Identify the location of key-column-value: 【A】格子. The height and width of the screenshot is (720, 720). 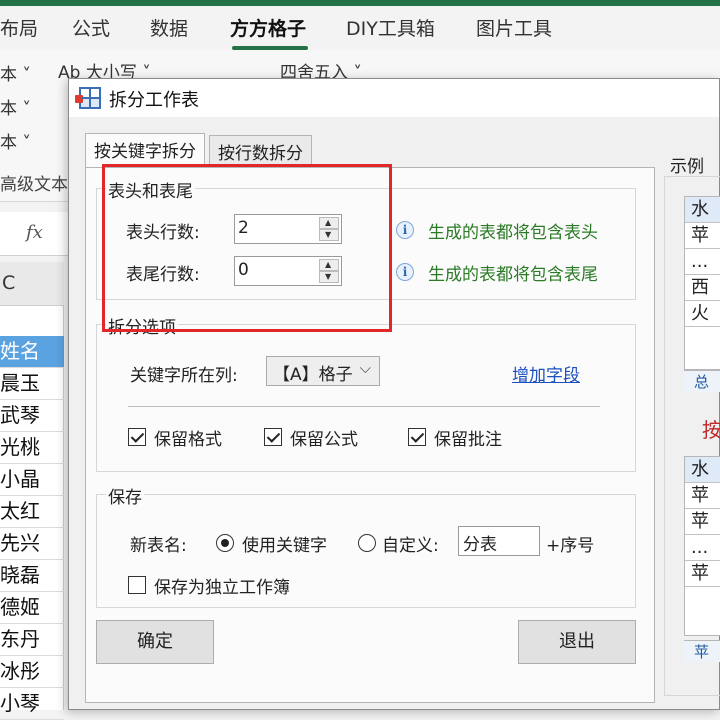
(313, 375).